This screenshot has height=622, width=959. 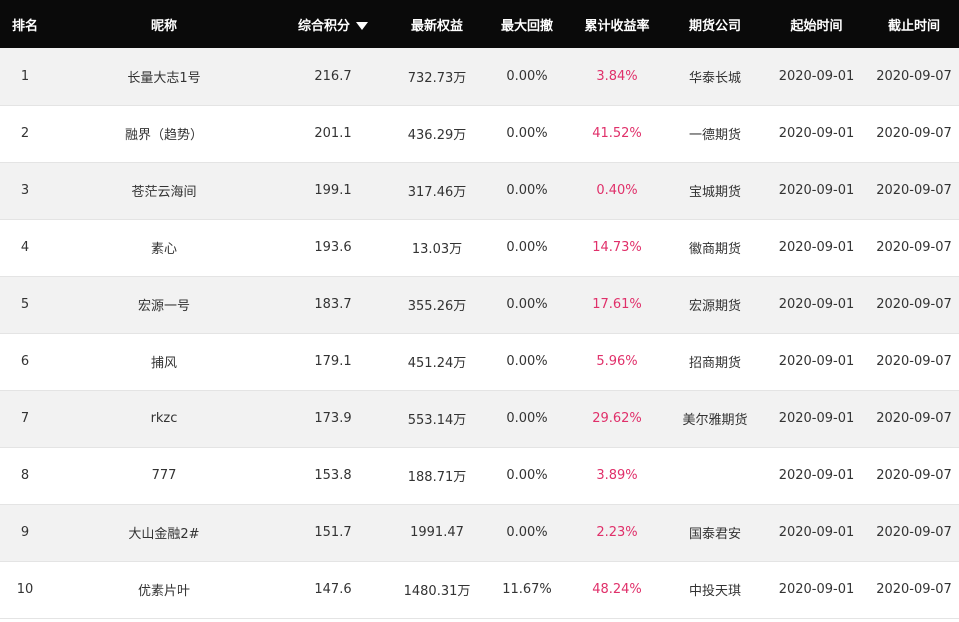 I want to click on cell-company: 国泰君安, so click(x=714, y=534).